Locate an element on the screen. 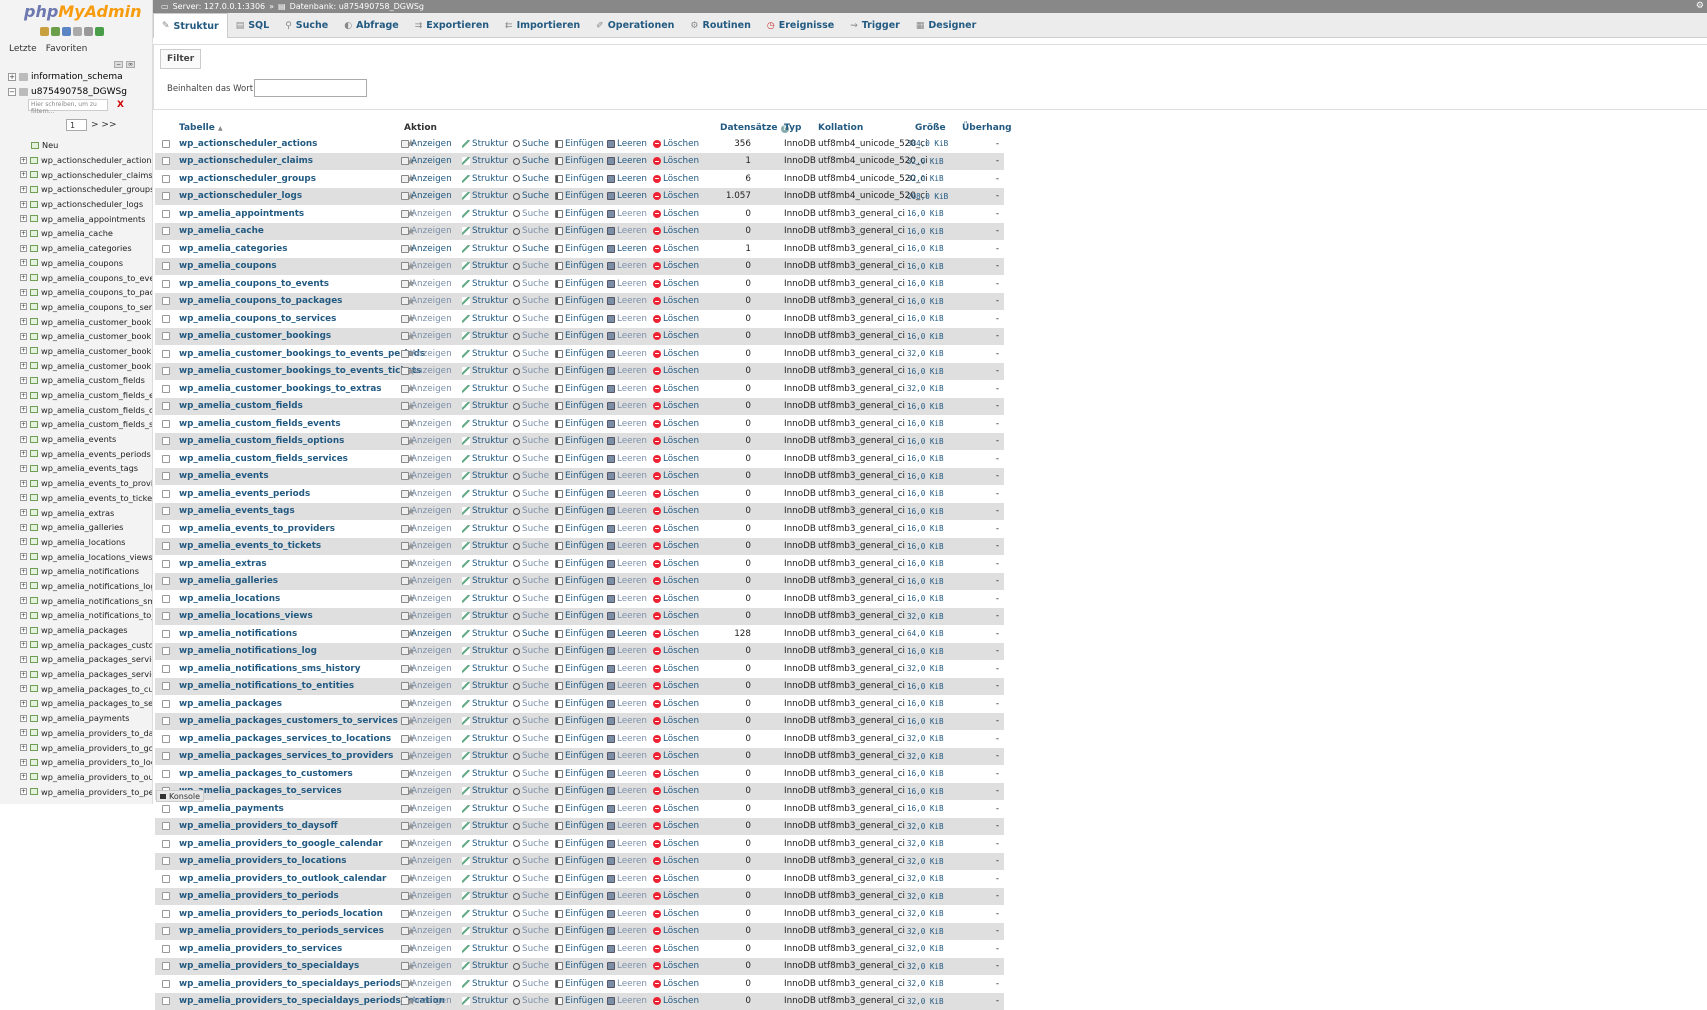  sidebar-table-item: + wp_amelia_galleries is located at coordinates (86, 527).